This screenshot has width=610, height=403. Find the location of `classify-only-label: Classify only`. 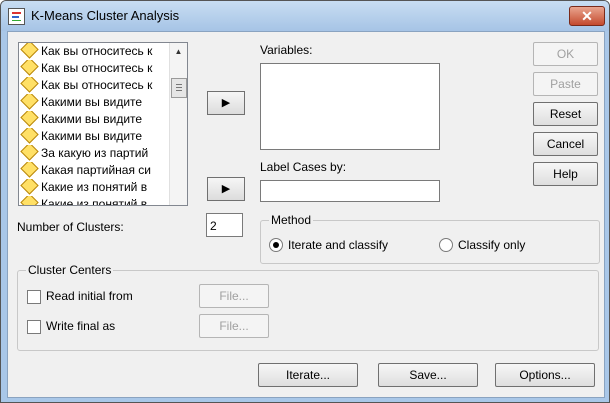

classify-only-label: Classify only is located at coordinates (491, 245).